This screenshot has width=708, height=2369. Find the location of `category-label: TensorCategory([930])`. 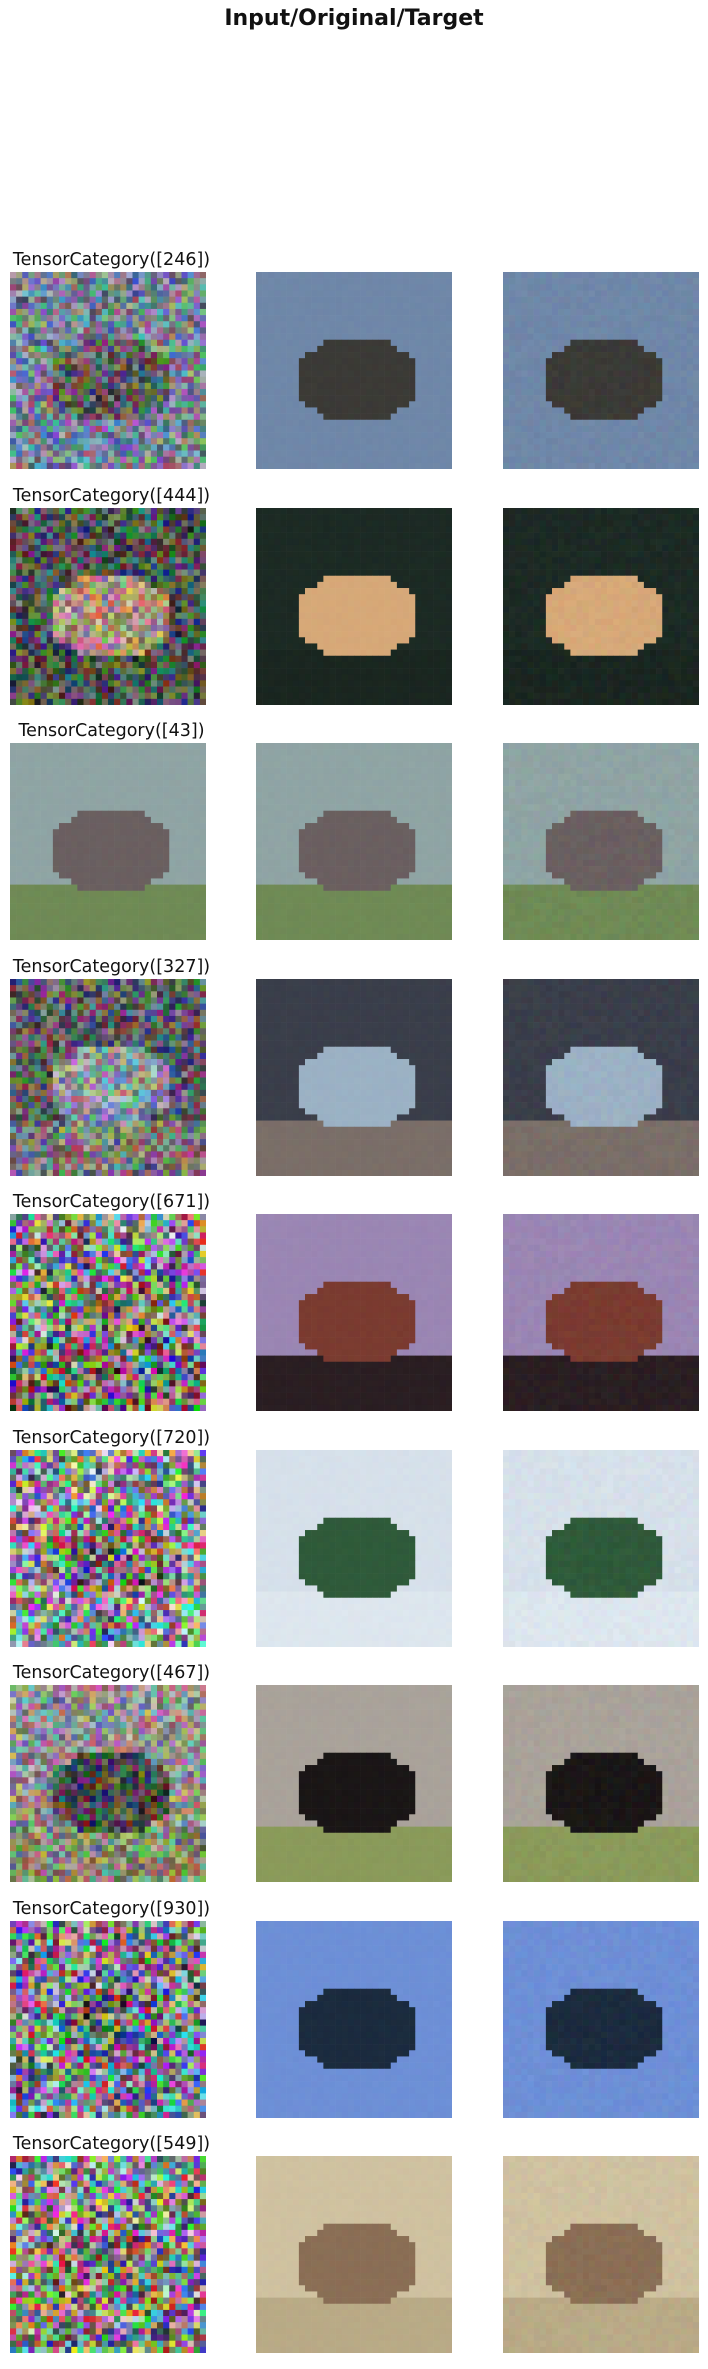

category-label: TensorCategory([930]) is located at coordinates (111, 1909).